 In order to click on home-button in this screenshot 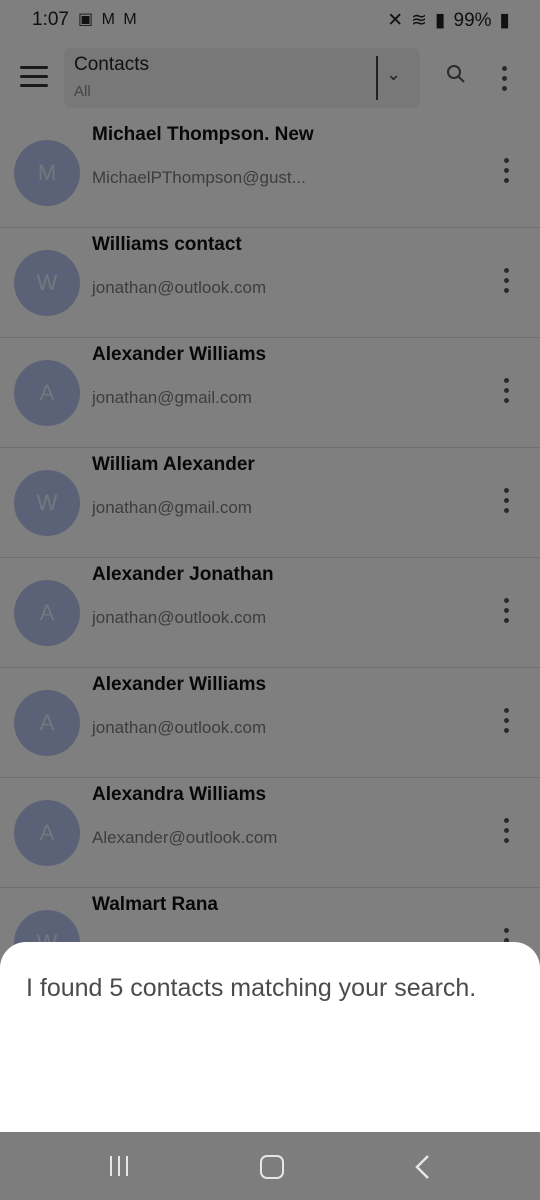, I will do `click(272, 1167)`.